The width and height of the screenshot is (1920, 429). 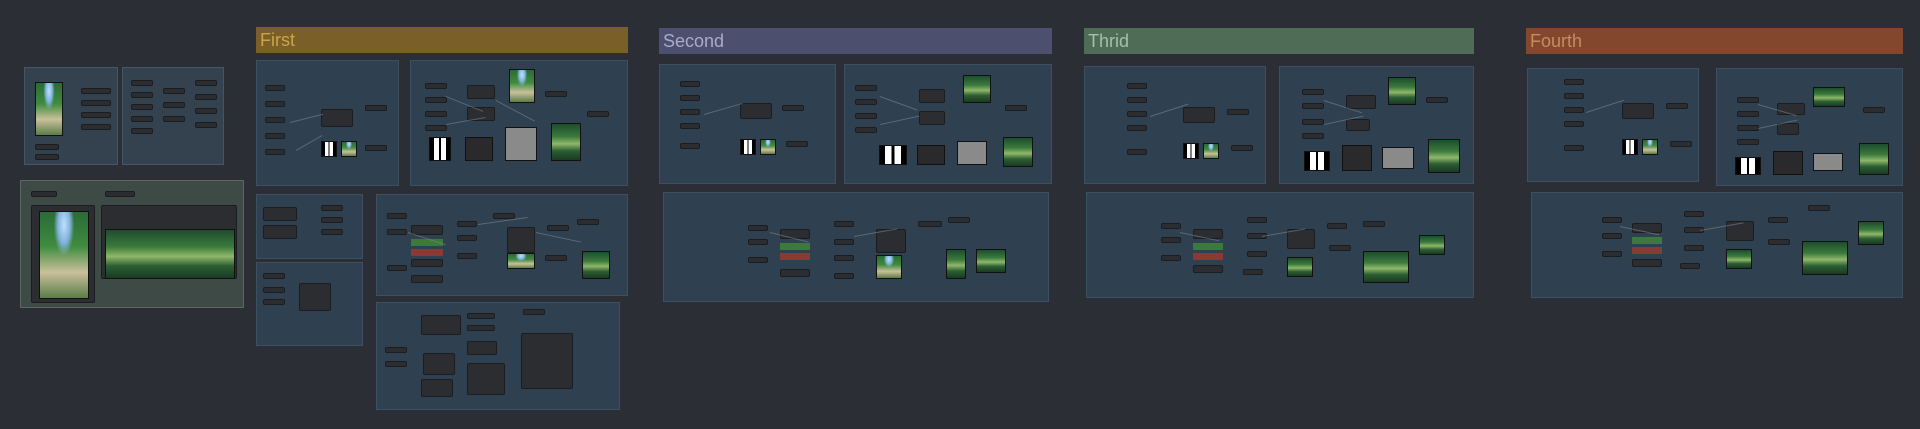 What do you see at coordinates (442, 40) in the screenshot?
I see `group-title-first: First` at bounding box center [442, 40].